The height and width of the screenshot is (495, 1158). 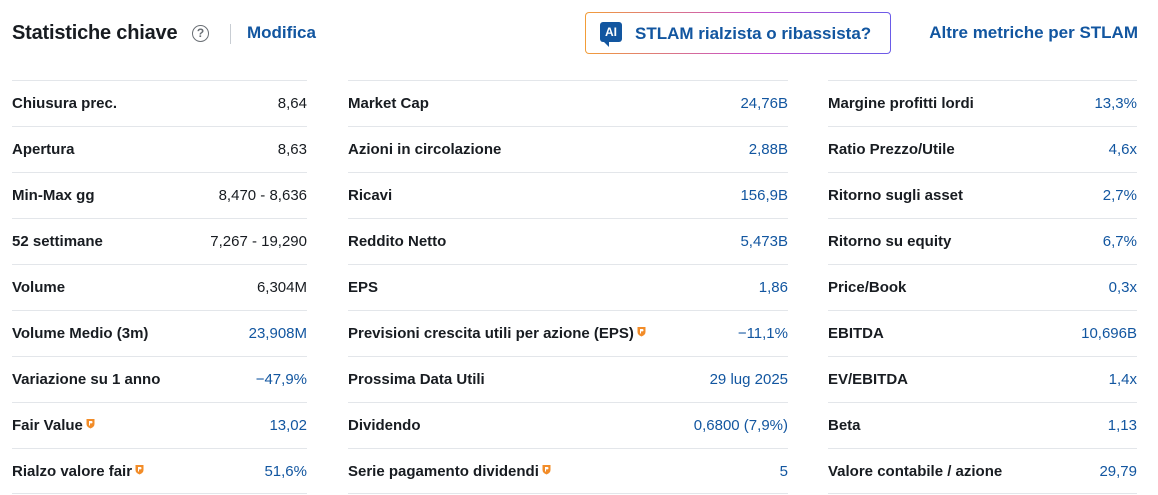 I want to click on stat-value: 10,696B, so click(x=1109, y=333).